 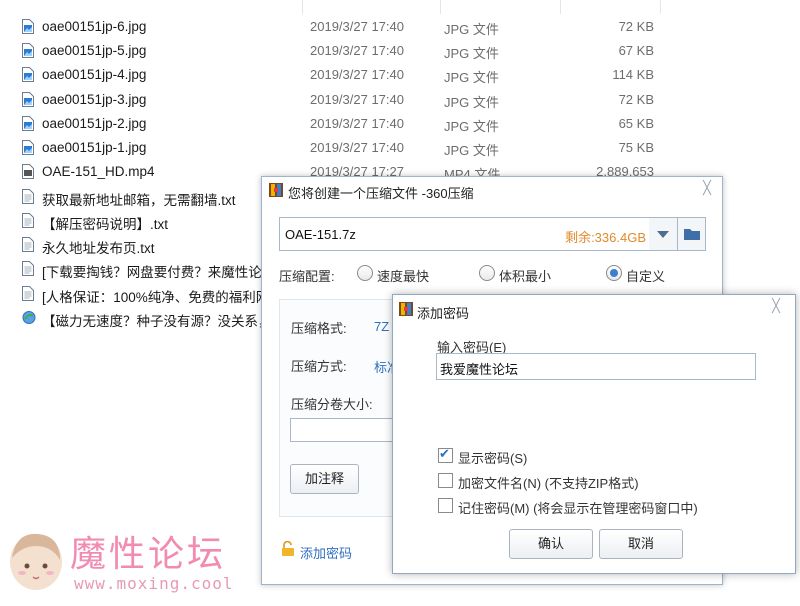 What do you see at coordinates (594, 308) in the screenshot?
I see `password-dialog-titlebar: 添加密码 ╳` at bounding box center [594, 308].